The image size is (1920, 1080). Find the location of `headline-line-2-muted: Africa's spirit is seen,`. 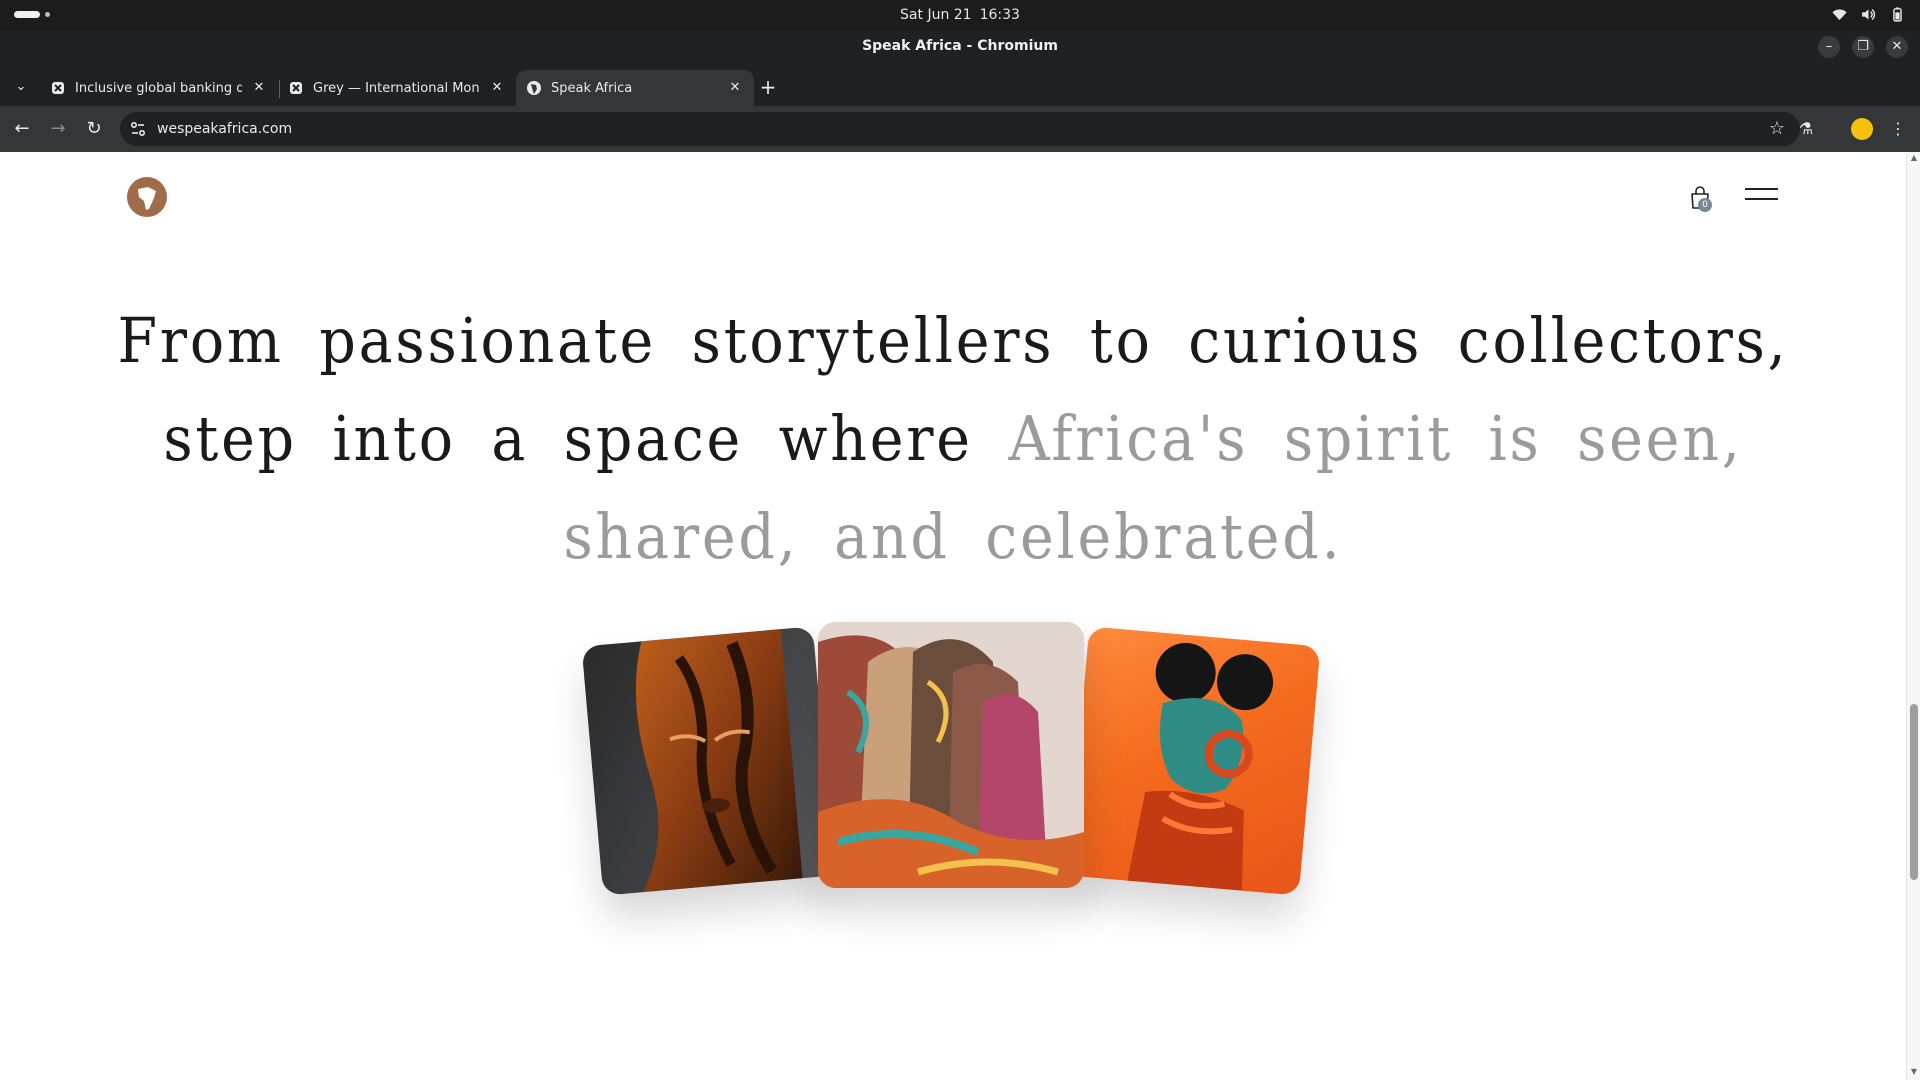

headline-line-2-muted: Africa's spirit is seen, is located at coordinates (1375, 438).